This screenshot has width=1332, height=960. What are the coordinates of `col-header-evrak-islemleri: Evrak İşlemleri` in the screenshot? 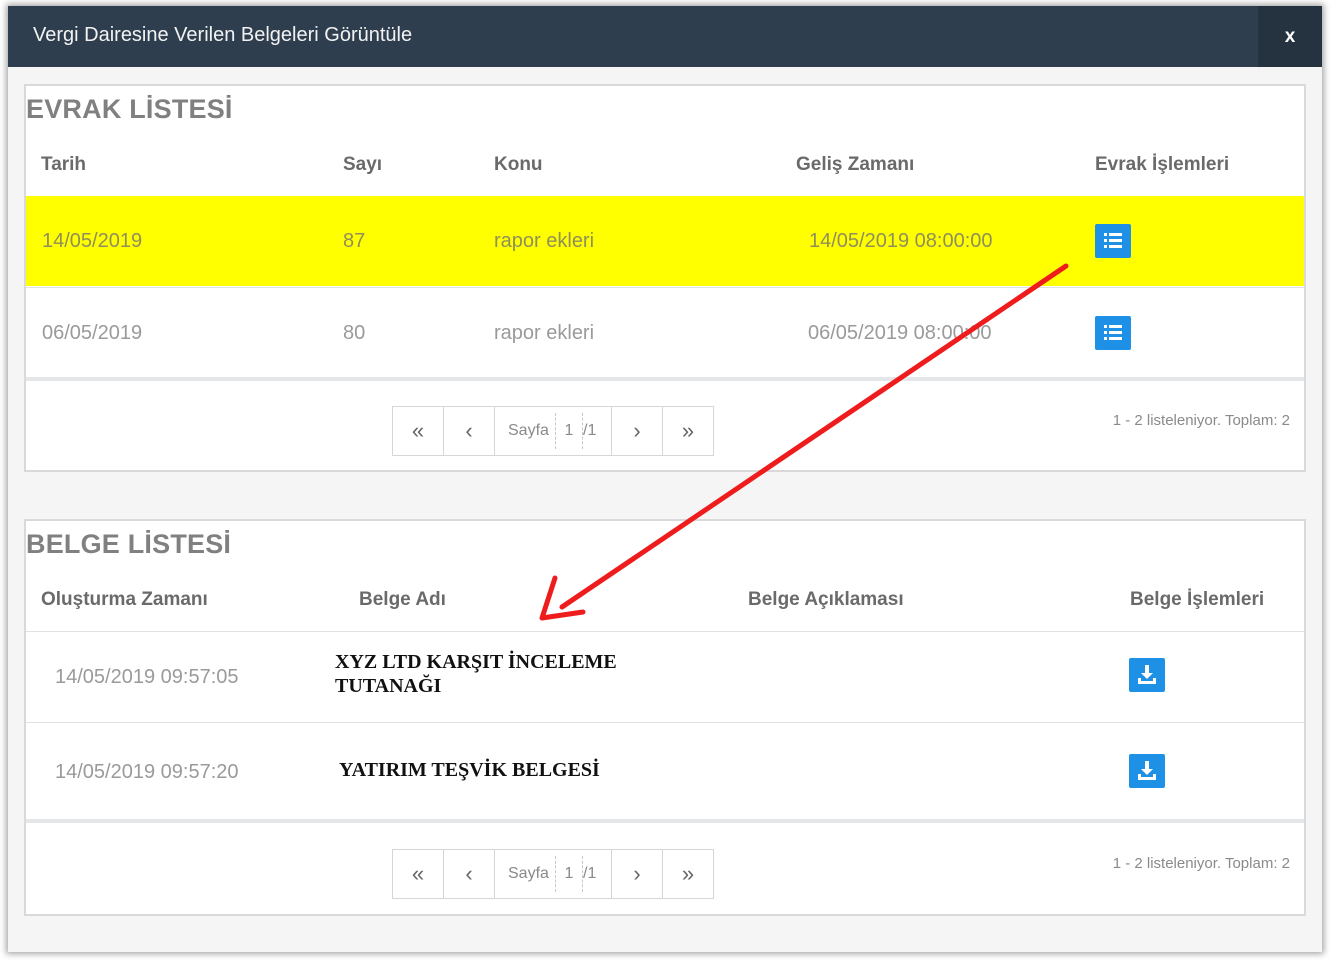 It's located at (1162, 164).